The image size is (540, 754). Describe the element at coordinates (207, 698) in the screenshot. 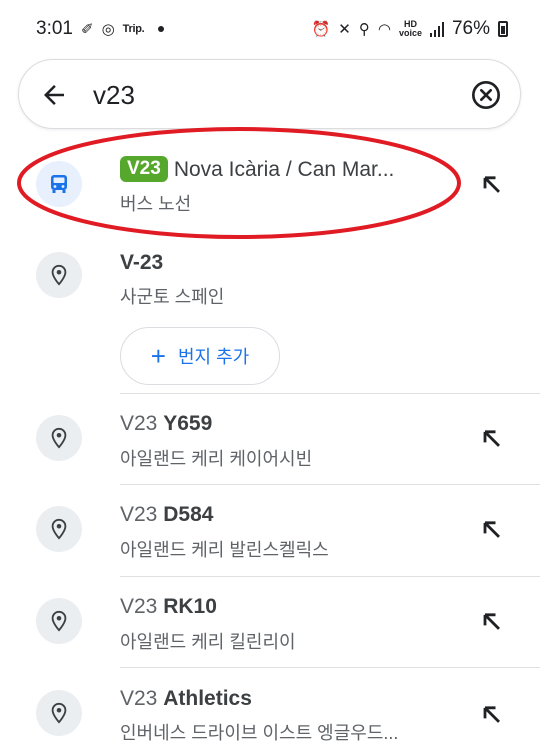

I see `result-name: Athletics` at that location.